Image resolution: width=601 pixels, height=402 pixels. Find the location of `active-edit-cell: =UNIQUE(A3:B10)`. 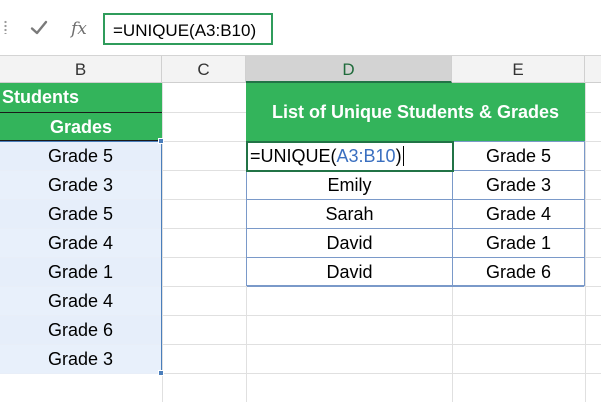

active-edit-cell: =UNIQUE(A3:B10) is located at coordinates (350, 156).